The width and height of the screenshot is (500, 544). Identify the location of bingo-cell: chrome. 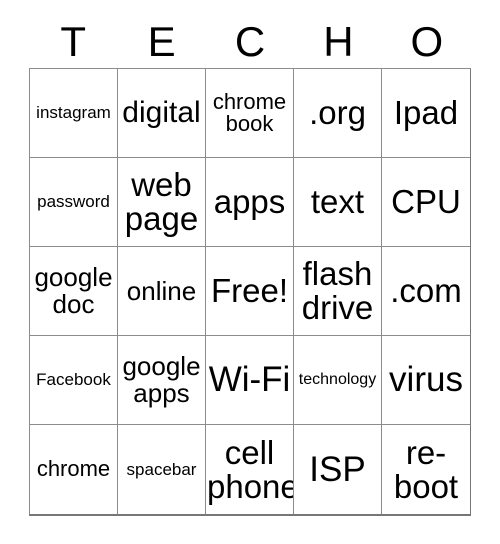
(74, 469).